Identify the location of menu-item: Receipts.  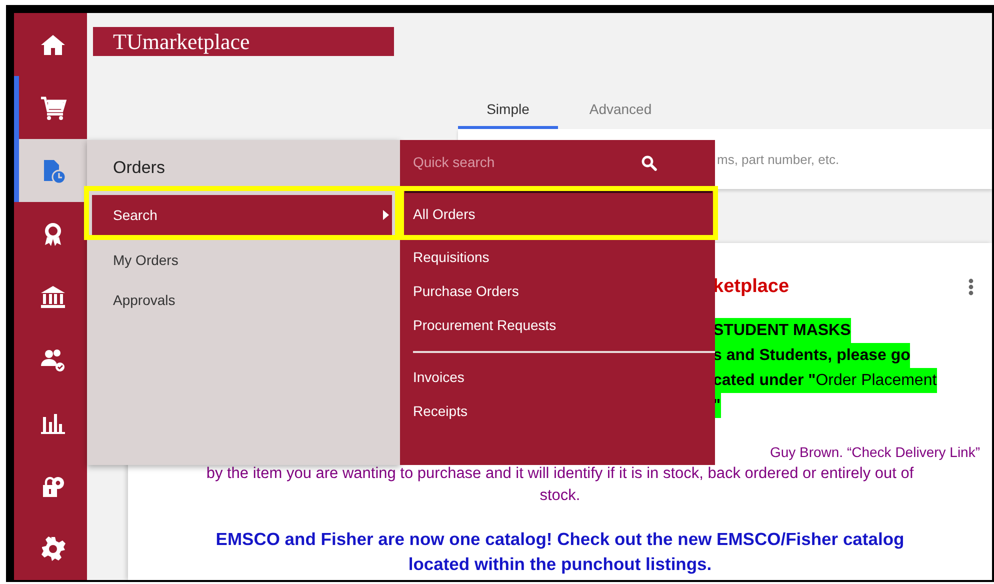
(557, 411).